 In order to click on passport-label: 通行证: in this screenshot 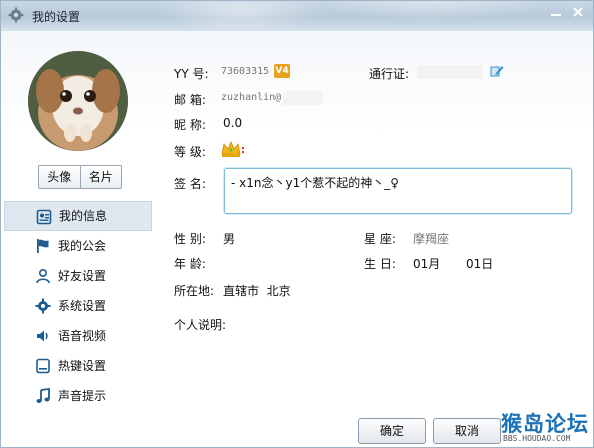, I will do `click(389, 74)`.